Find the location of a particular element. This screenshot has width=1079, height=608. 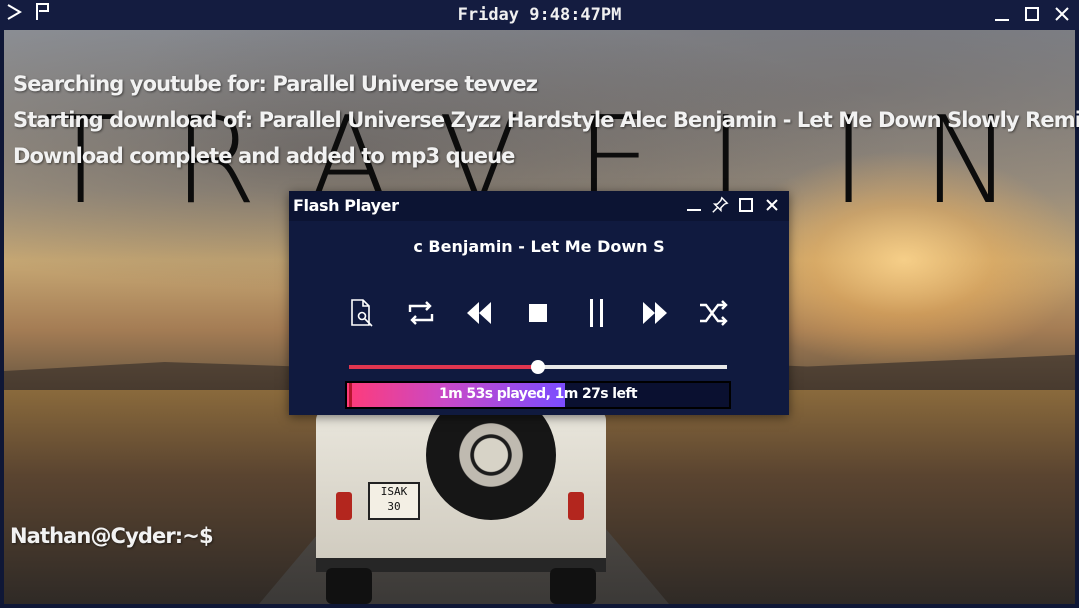

plate-line-2: 30 is located at coordinates (394, 506).